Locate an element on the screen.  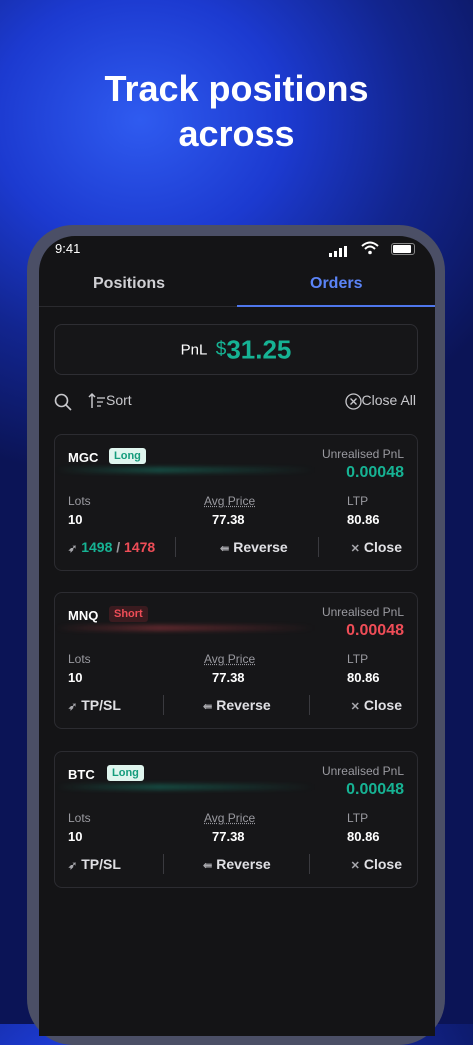
close-all-button: Close All is located at coordinates (380, 401).